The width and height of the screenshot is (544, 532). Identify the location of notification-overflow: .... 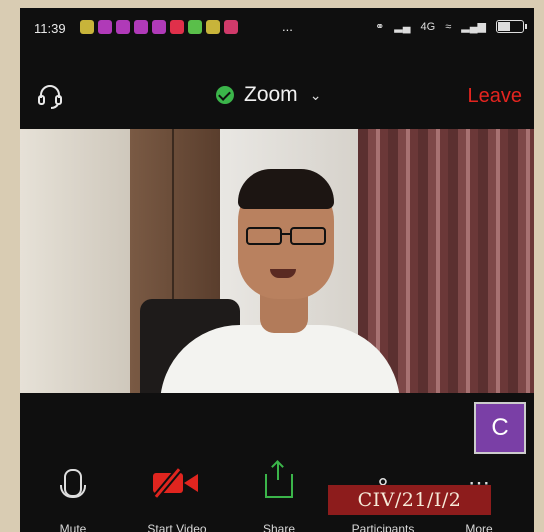
(287, 26).